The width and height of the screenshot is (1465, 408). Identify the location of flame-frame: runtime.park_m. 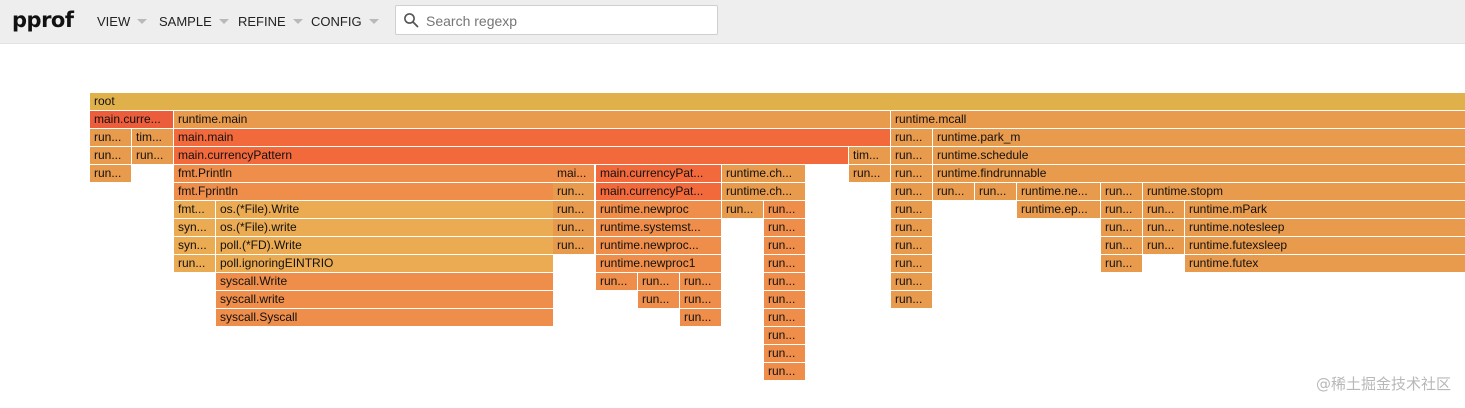
(1199, 137).